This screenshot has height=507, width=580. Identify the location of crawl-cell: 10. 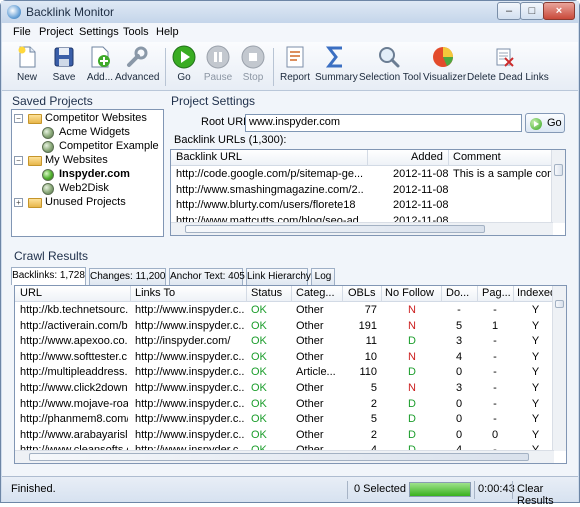
(358, 357).